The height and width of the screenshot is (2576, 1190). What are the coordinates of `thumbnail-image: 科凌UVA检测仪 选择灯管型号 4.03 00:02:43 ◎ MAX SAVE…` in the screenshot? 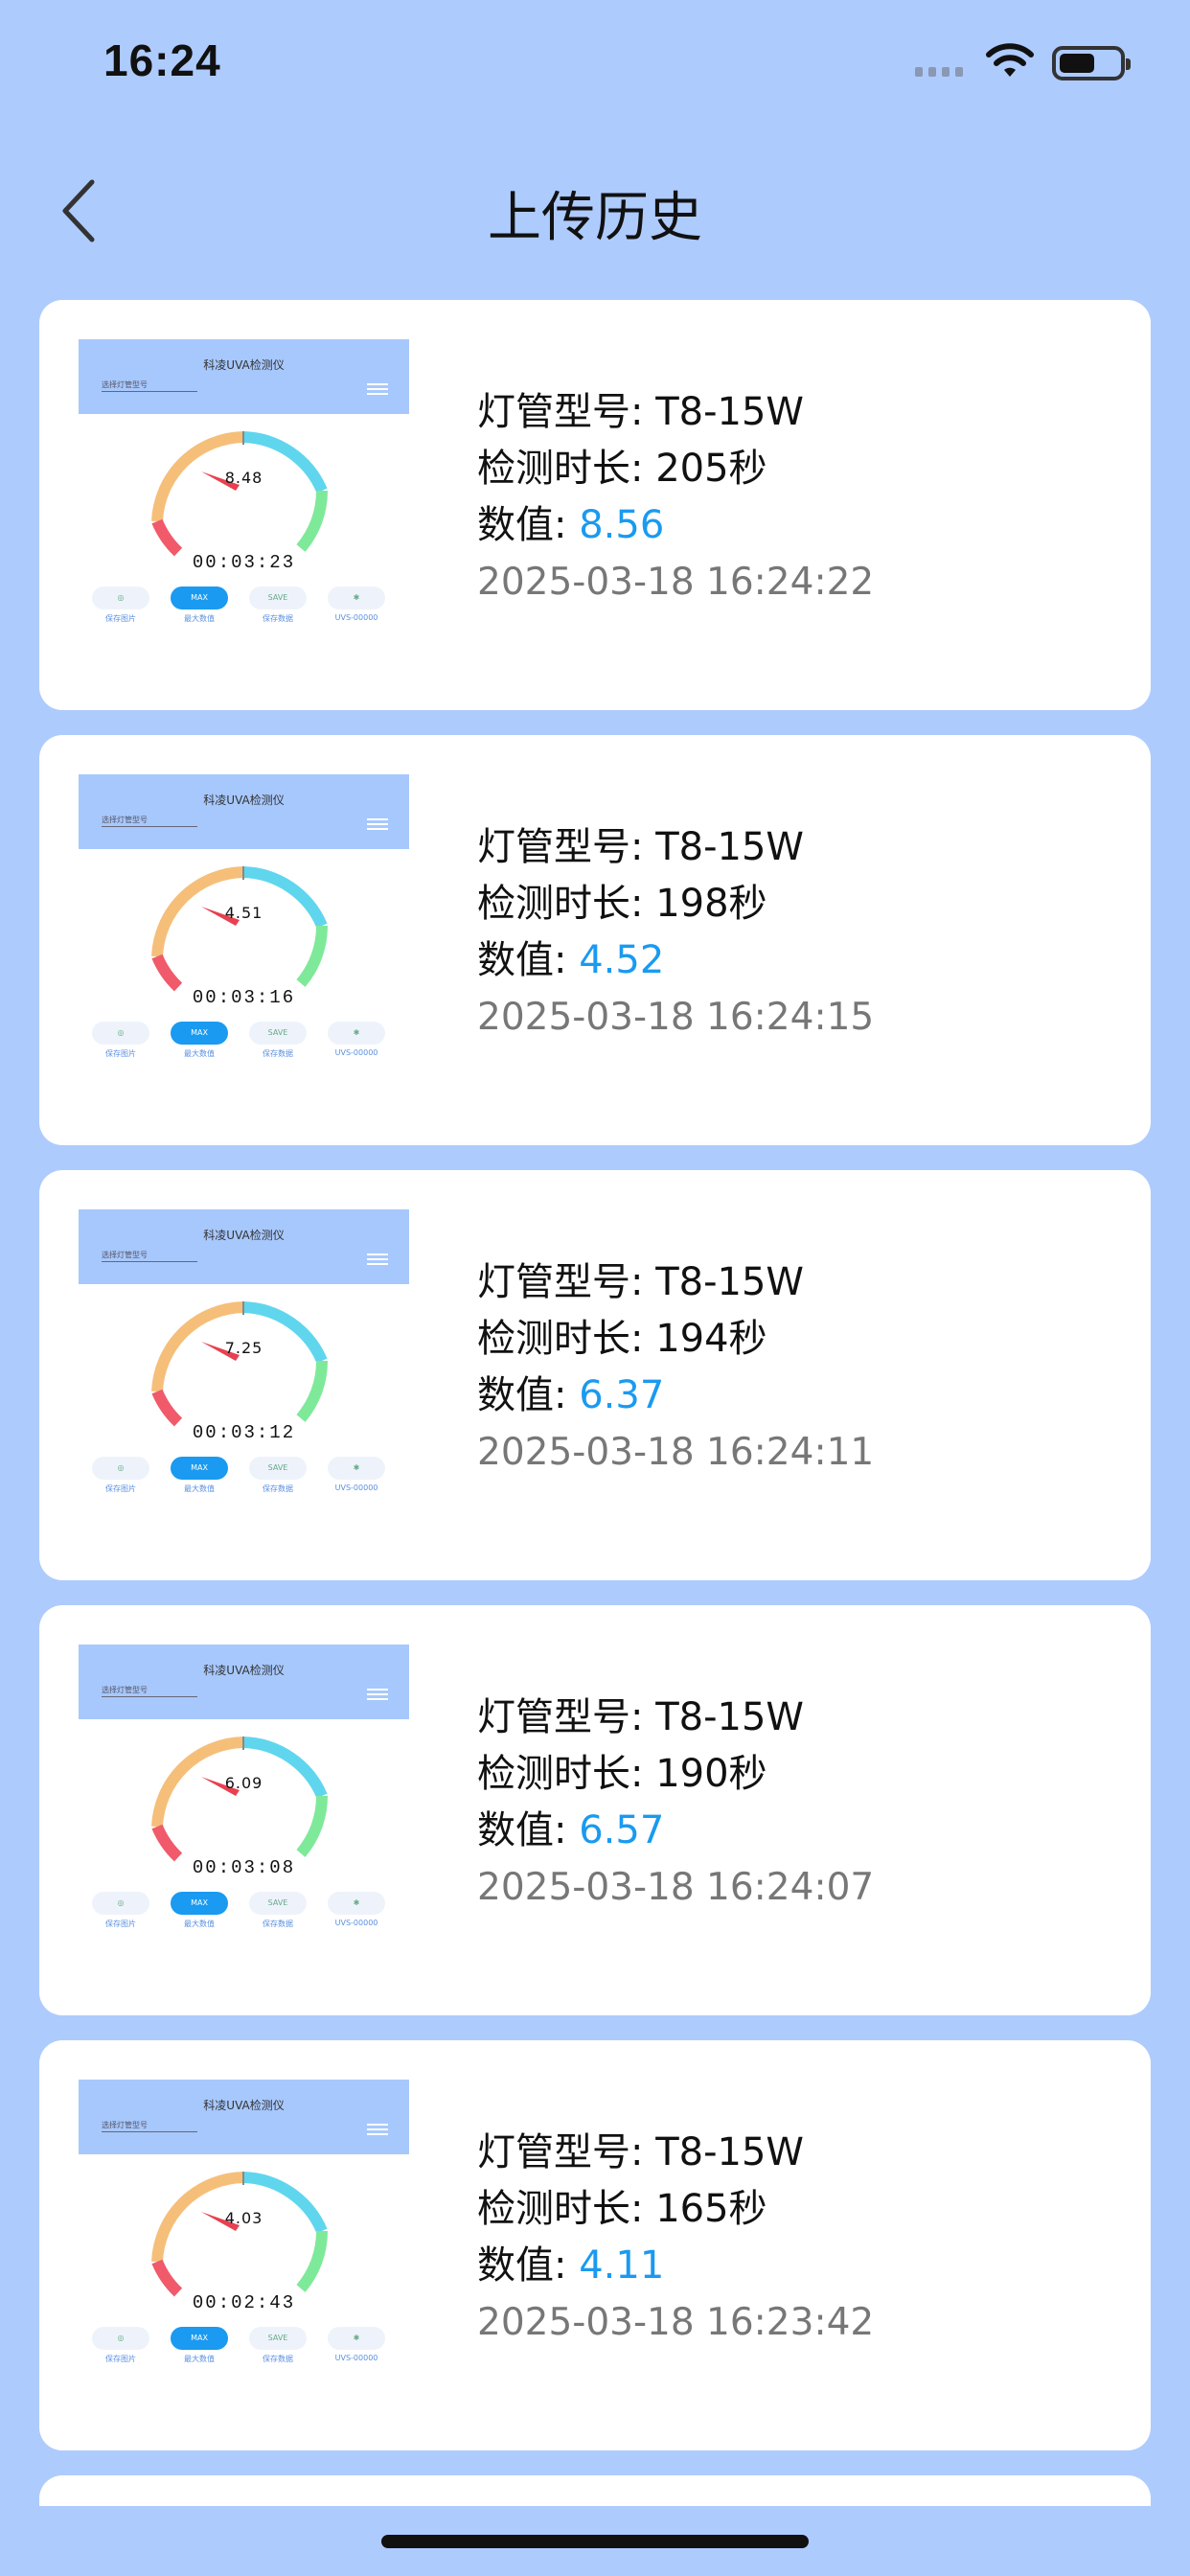 It's located at (244, 2225).